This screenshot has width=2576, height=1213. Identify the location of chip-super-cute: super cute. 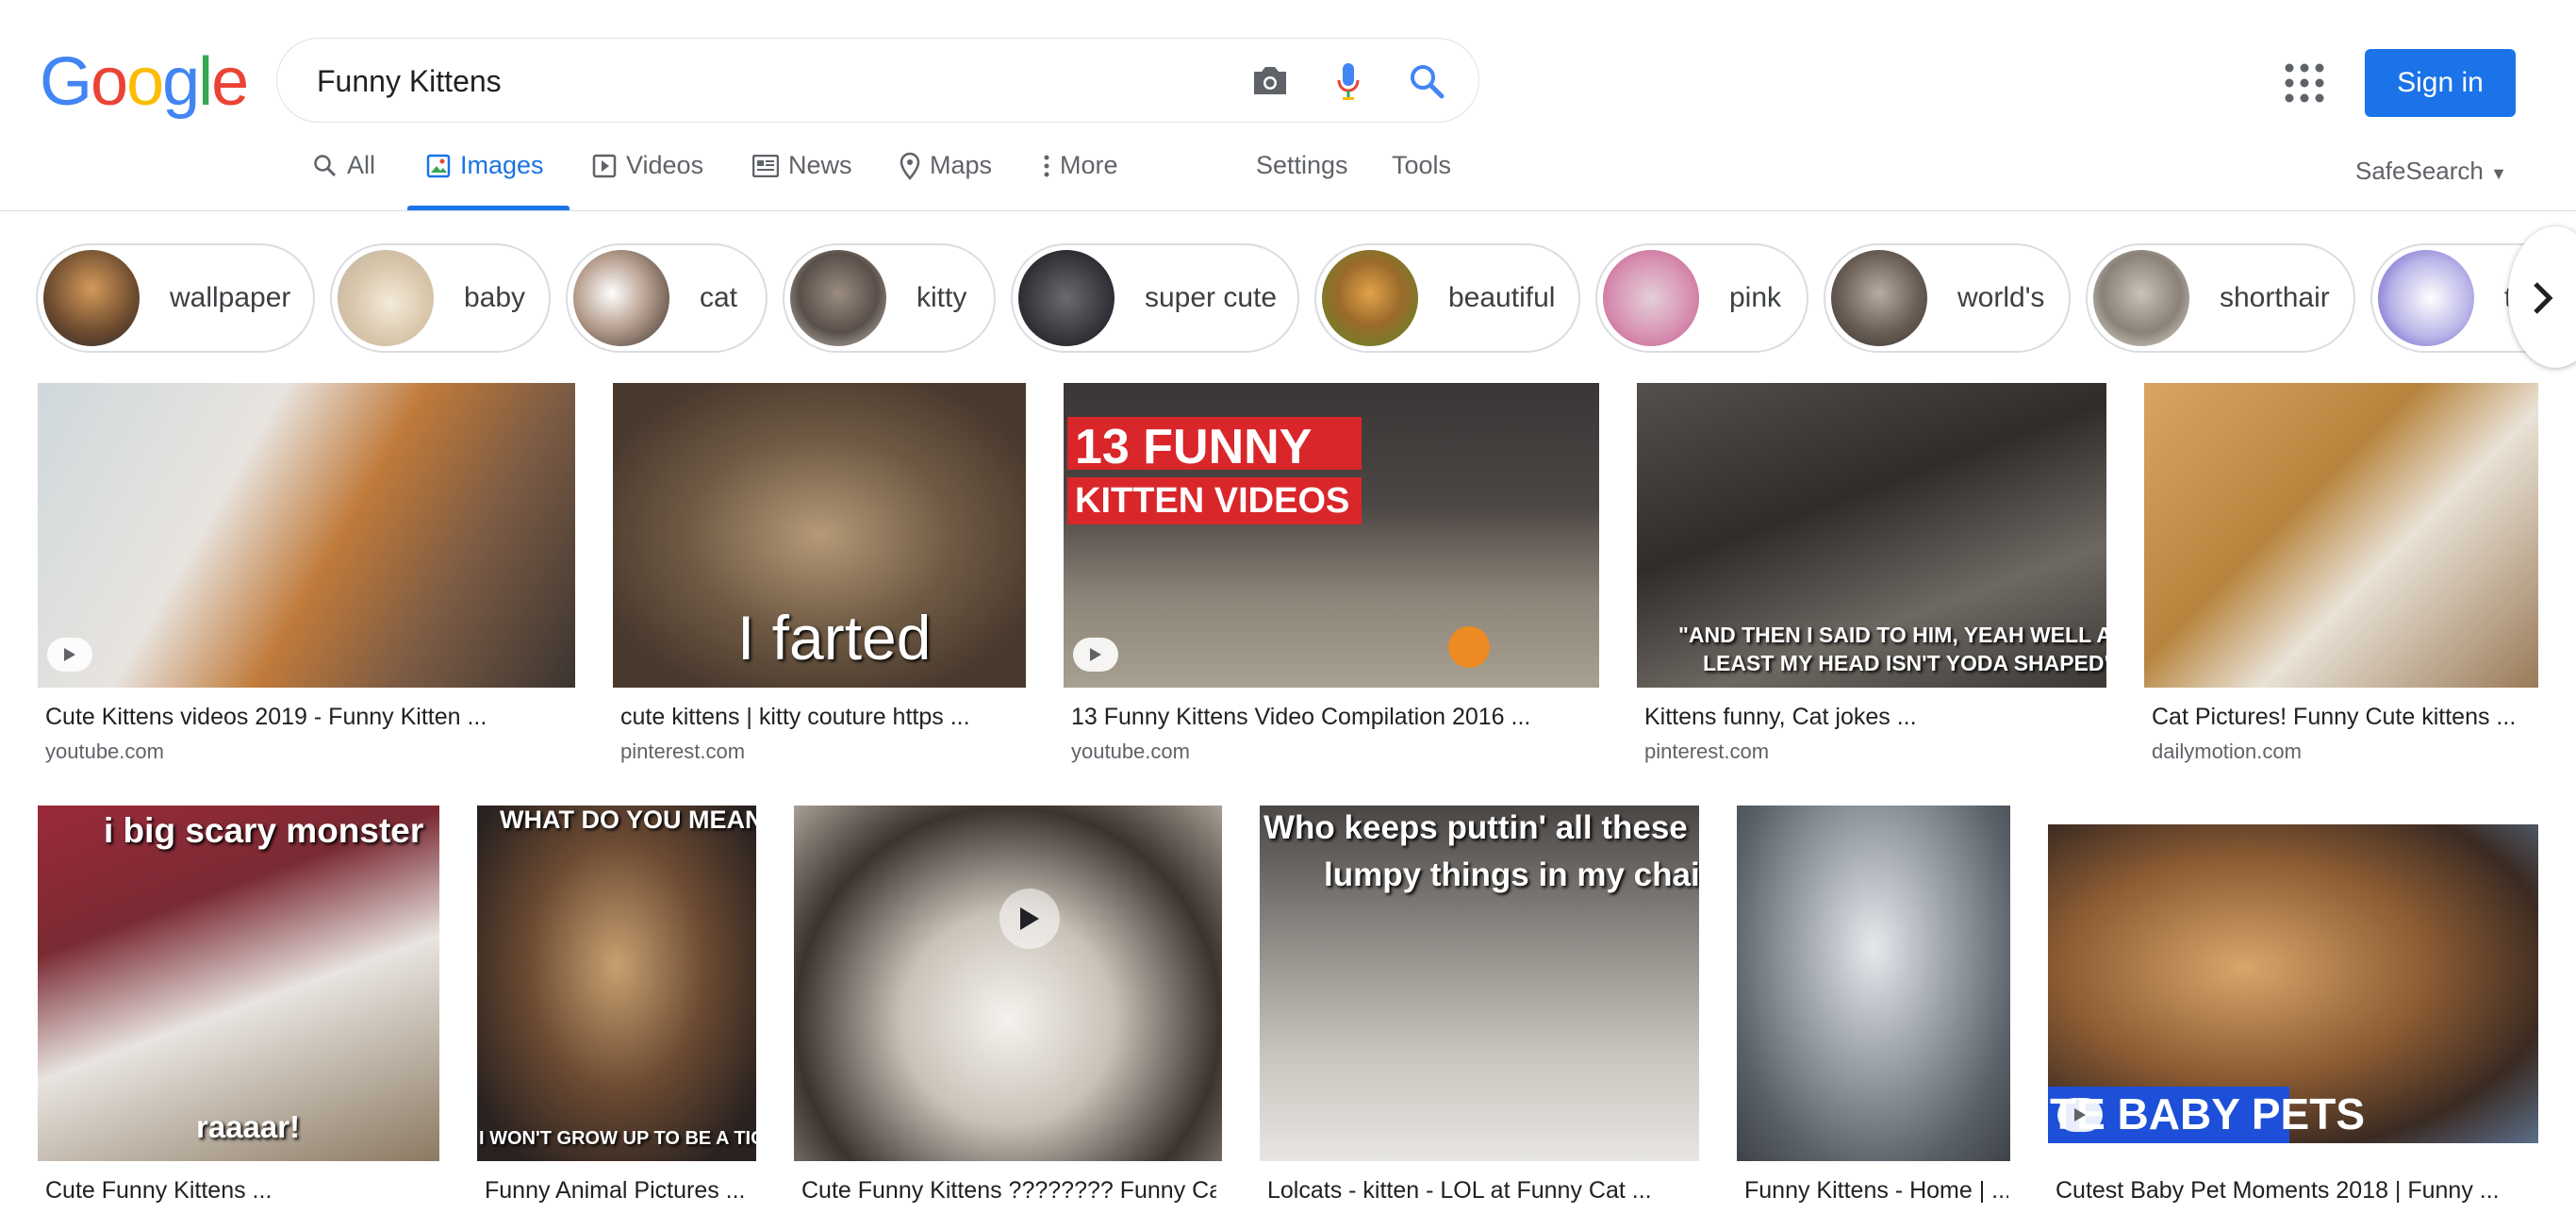
(1155, 298).